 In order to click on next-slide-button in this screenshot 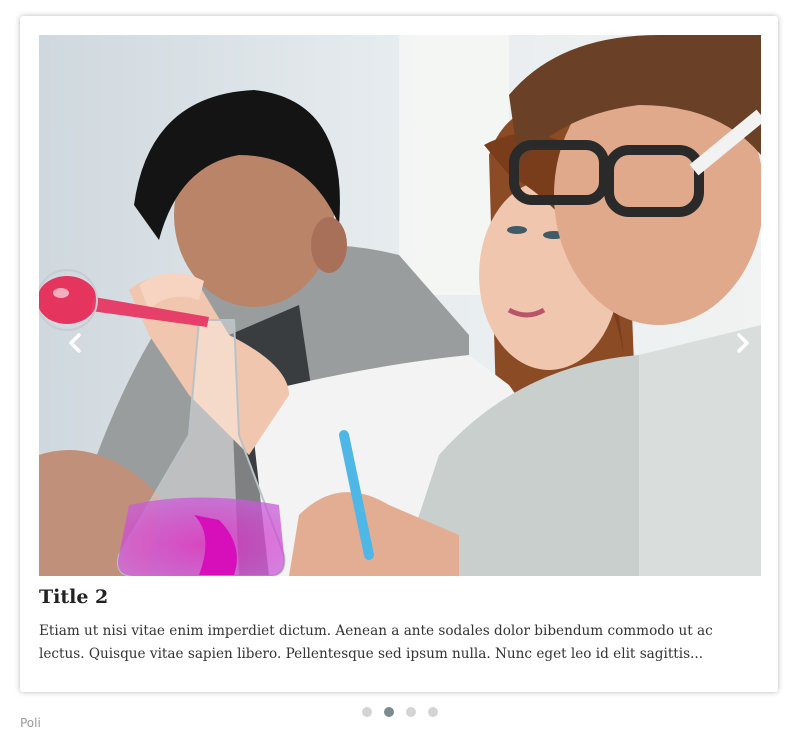, I will do `click(743, 343)`.